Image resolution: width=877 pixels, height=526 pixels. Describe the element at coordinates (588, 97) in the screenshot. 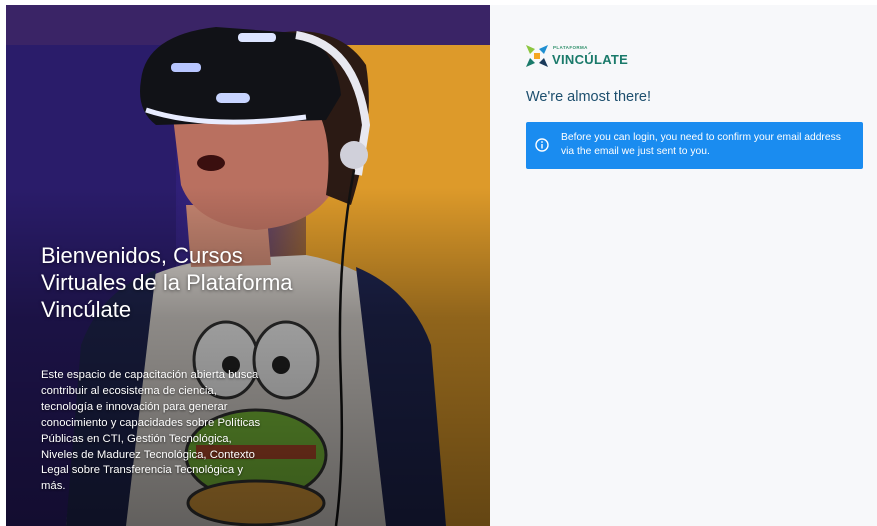

I see `page-headline: We're almost there!` at that location.